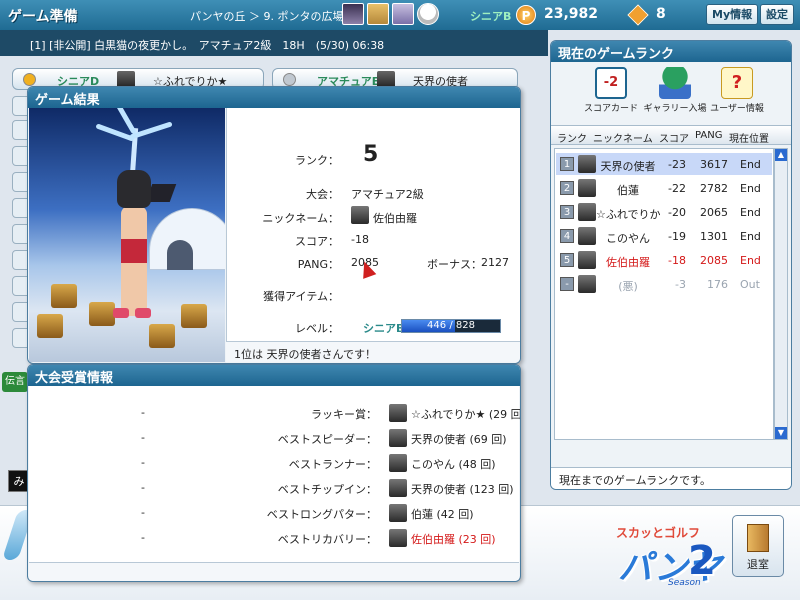 This screenshot has width=800, height=600. What do you see at coordinates (750, 284) in the screenshot?
I see `rank-position: Out` at bounding box center [750, 284].